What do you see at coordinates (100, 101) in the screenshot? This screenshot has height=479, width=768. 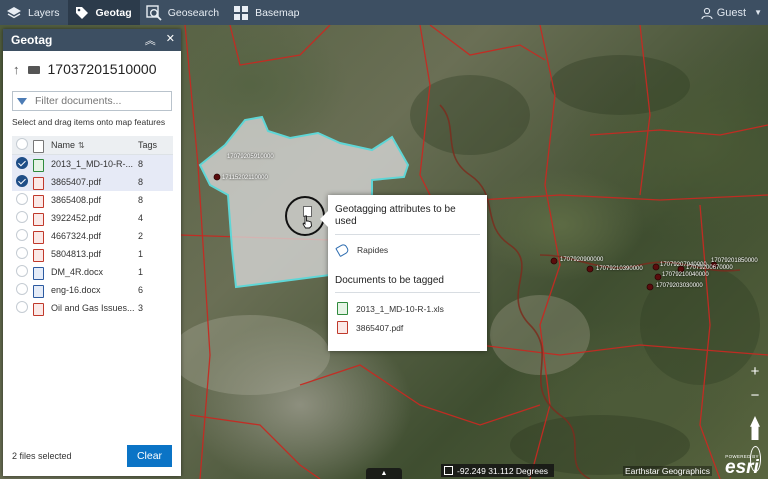 I see `filter-documents-input` at bounding box center [100, 101].